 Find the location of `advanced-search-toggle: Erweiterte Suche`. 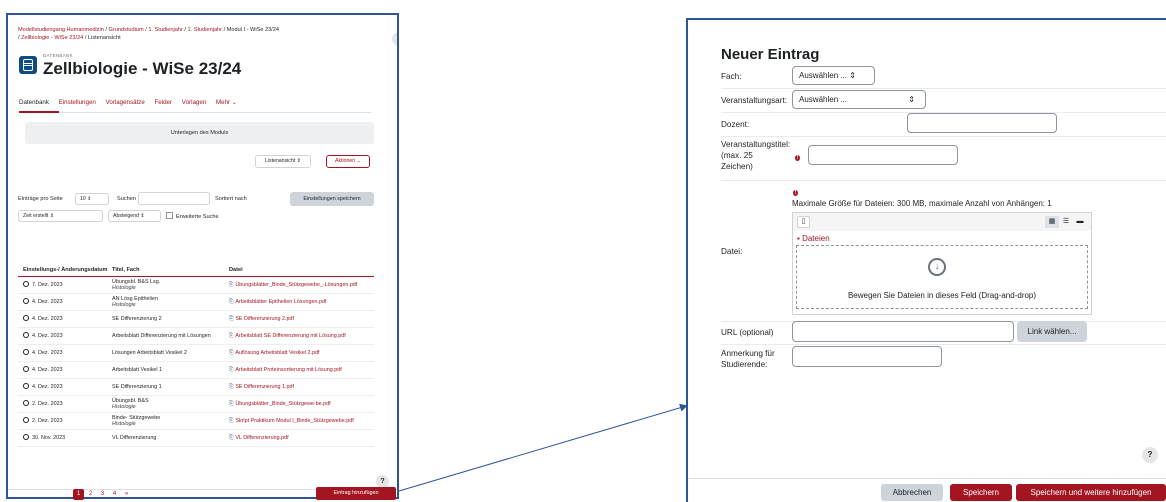

advanced-search-toggle: Erweiterte Suche is located at coordinates (192, 216).